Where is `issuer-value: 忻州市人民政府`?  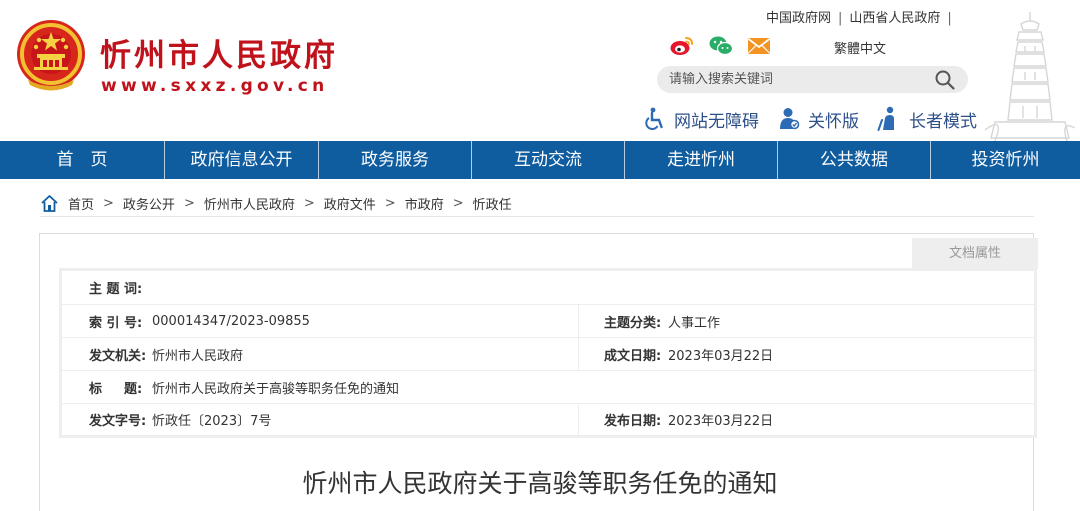
issuer-value: 忻州市人民政府 is located at coordinates (198, 356).